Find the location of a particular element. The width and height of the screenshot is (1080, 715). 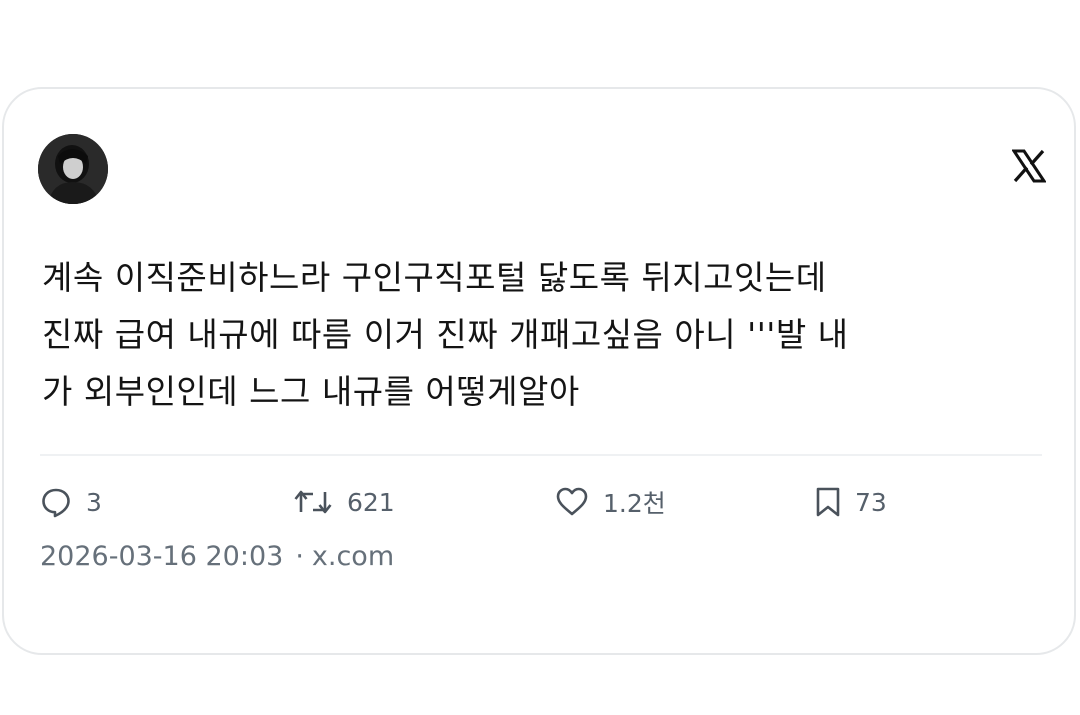

bookmark-count: 73 is located at coordinates (871, 502).